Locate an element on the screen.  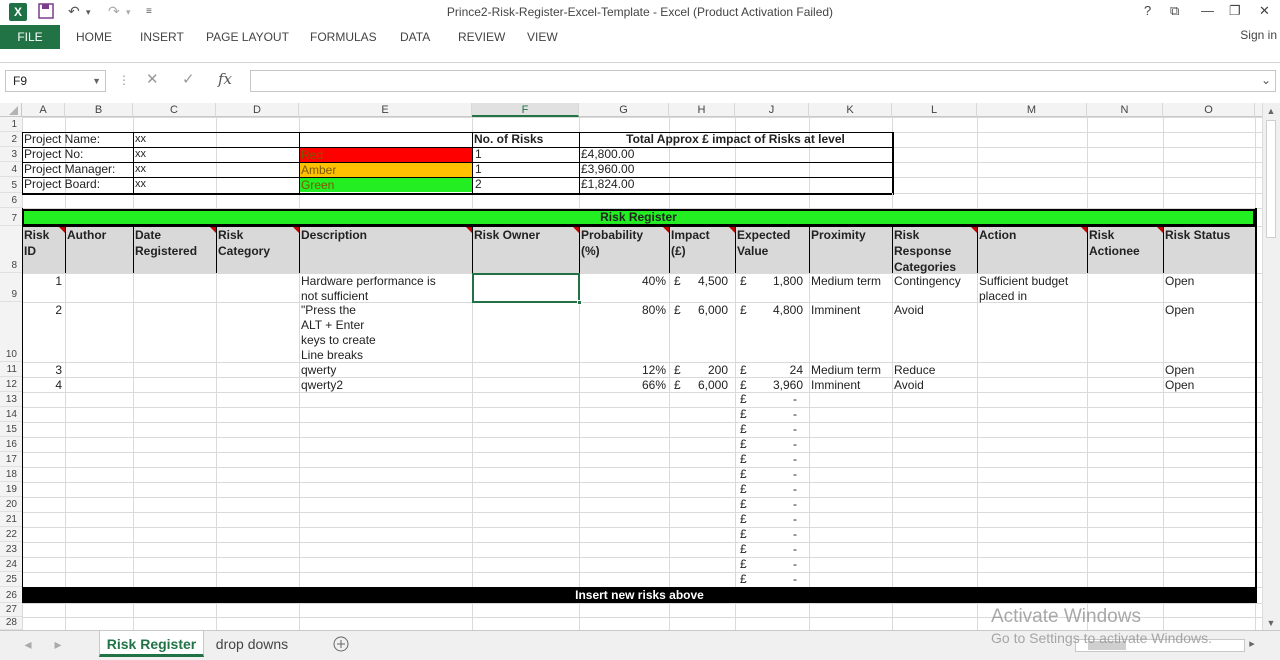
column-header-filler is located at coordinates (1258, 110).